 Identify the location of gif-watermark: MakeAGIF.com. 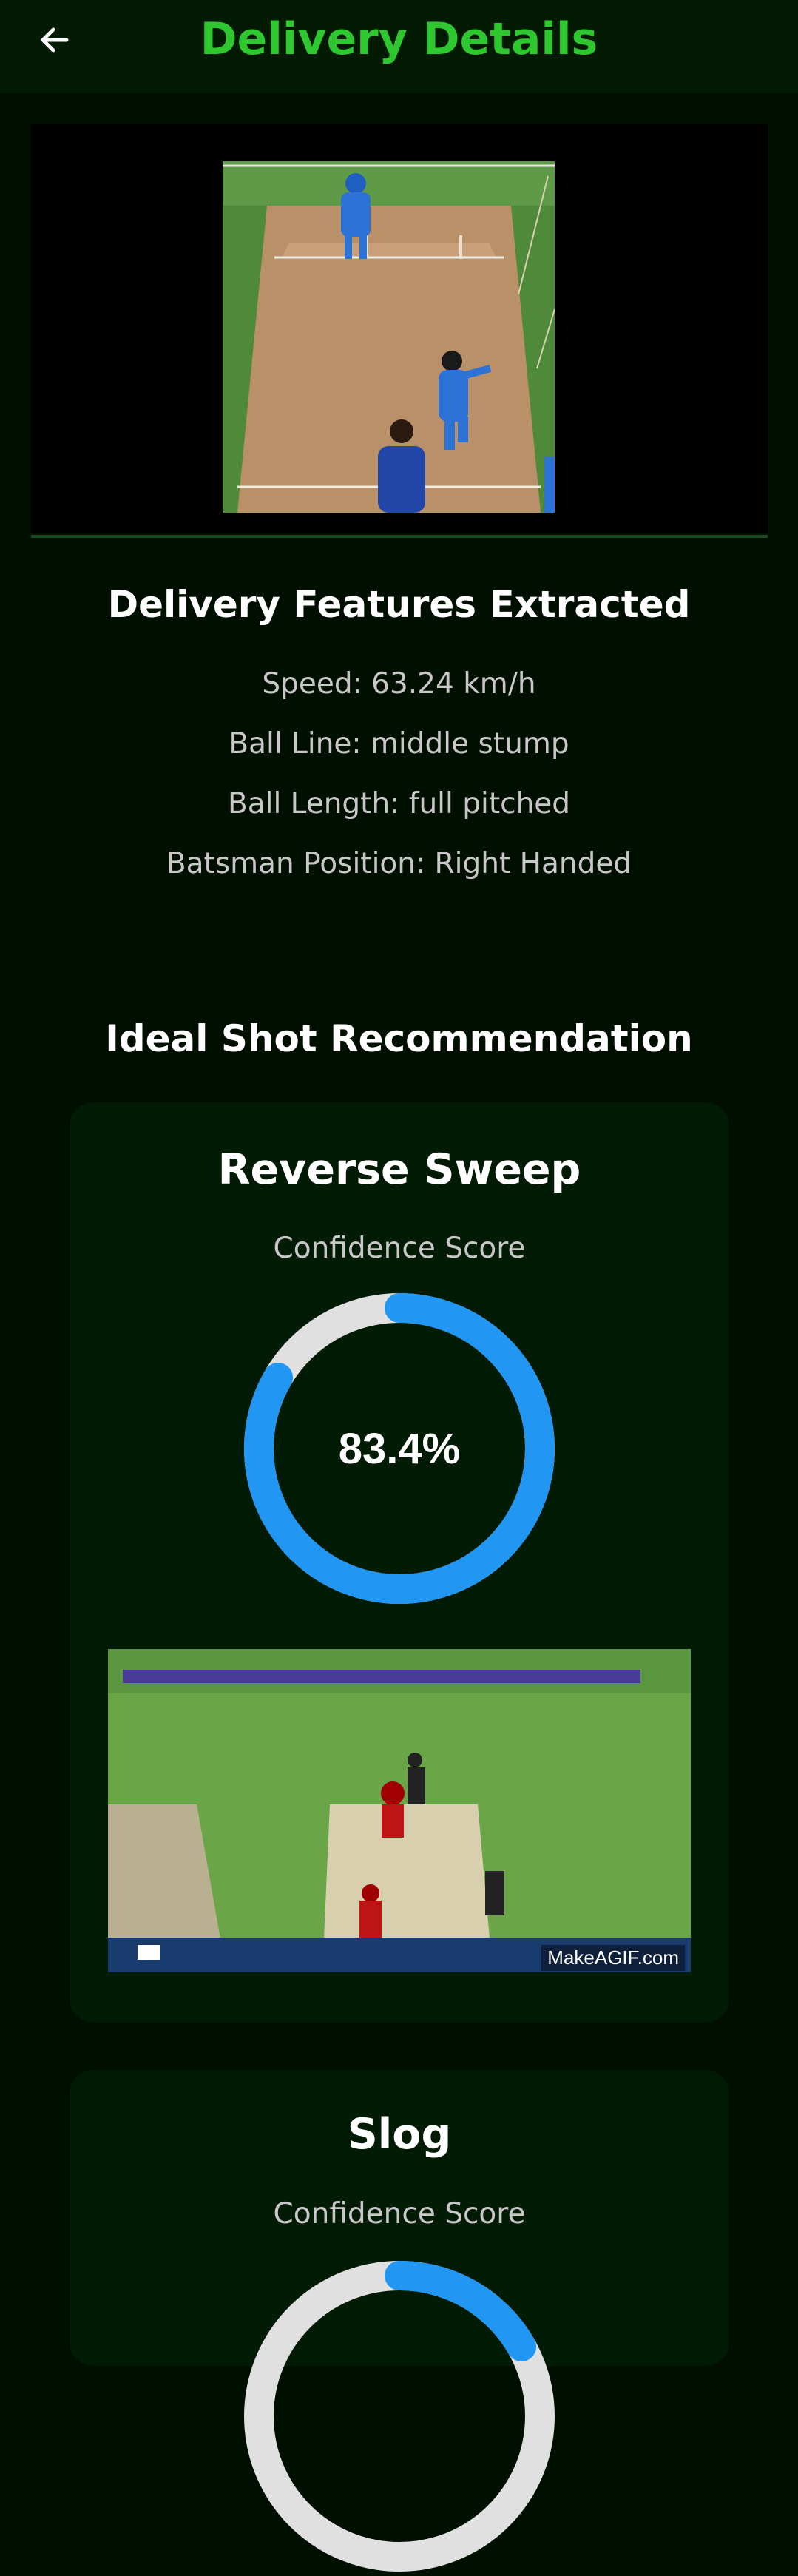
(613, 1958).